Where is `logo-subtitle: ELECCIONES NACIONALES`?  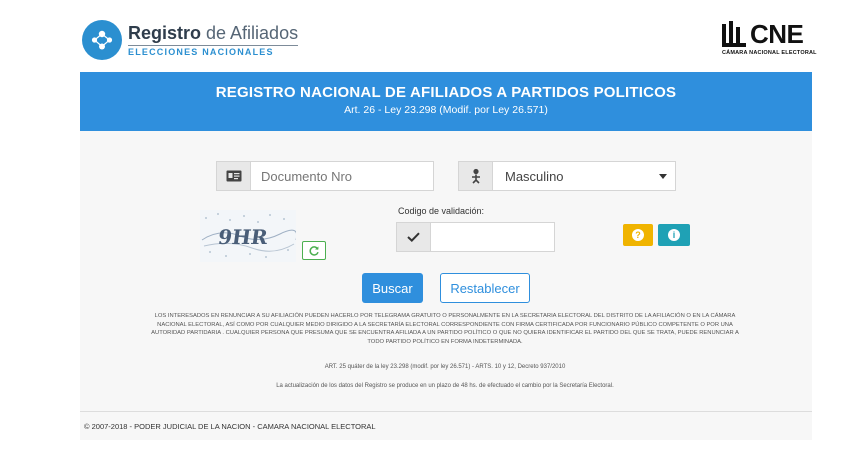 logo-subtitle: ELECCIONES NACIONALES is located at coordinates (213, 51).